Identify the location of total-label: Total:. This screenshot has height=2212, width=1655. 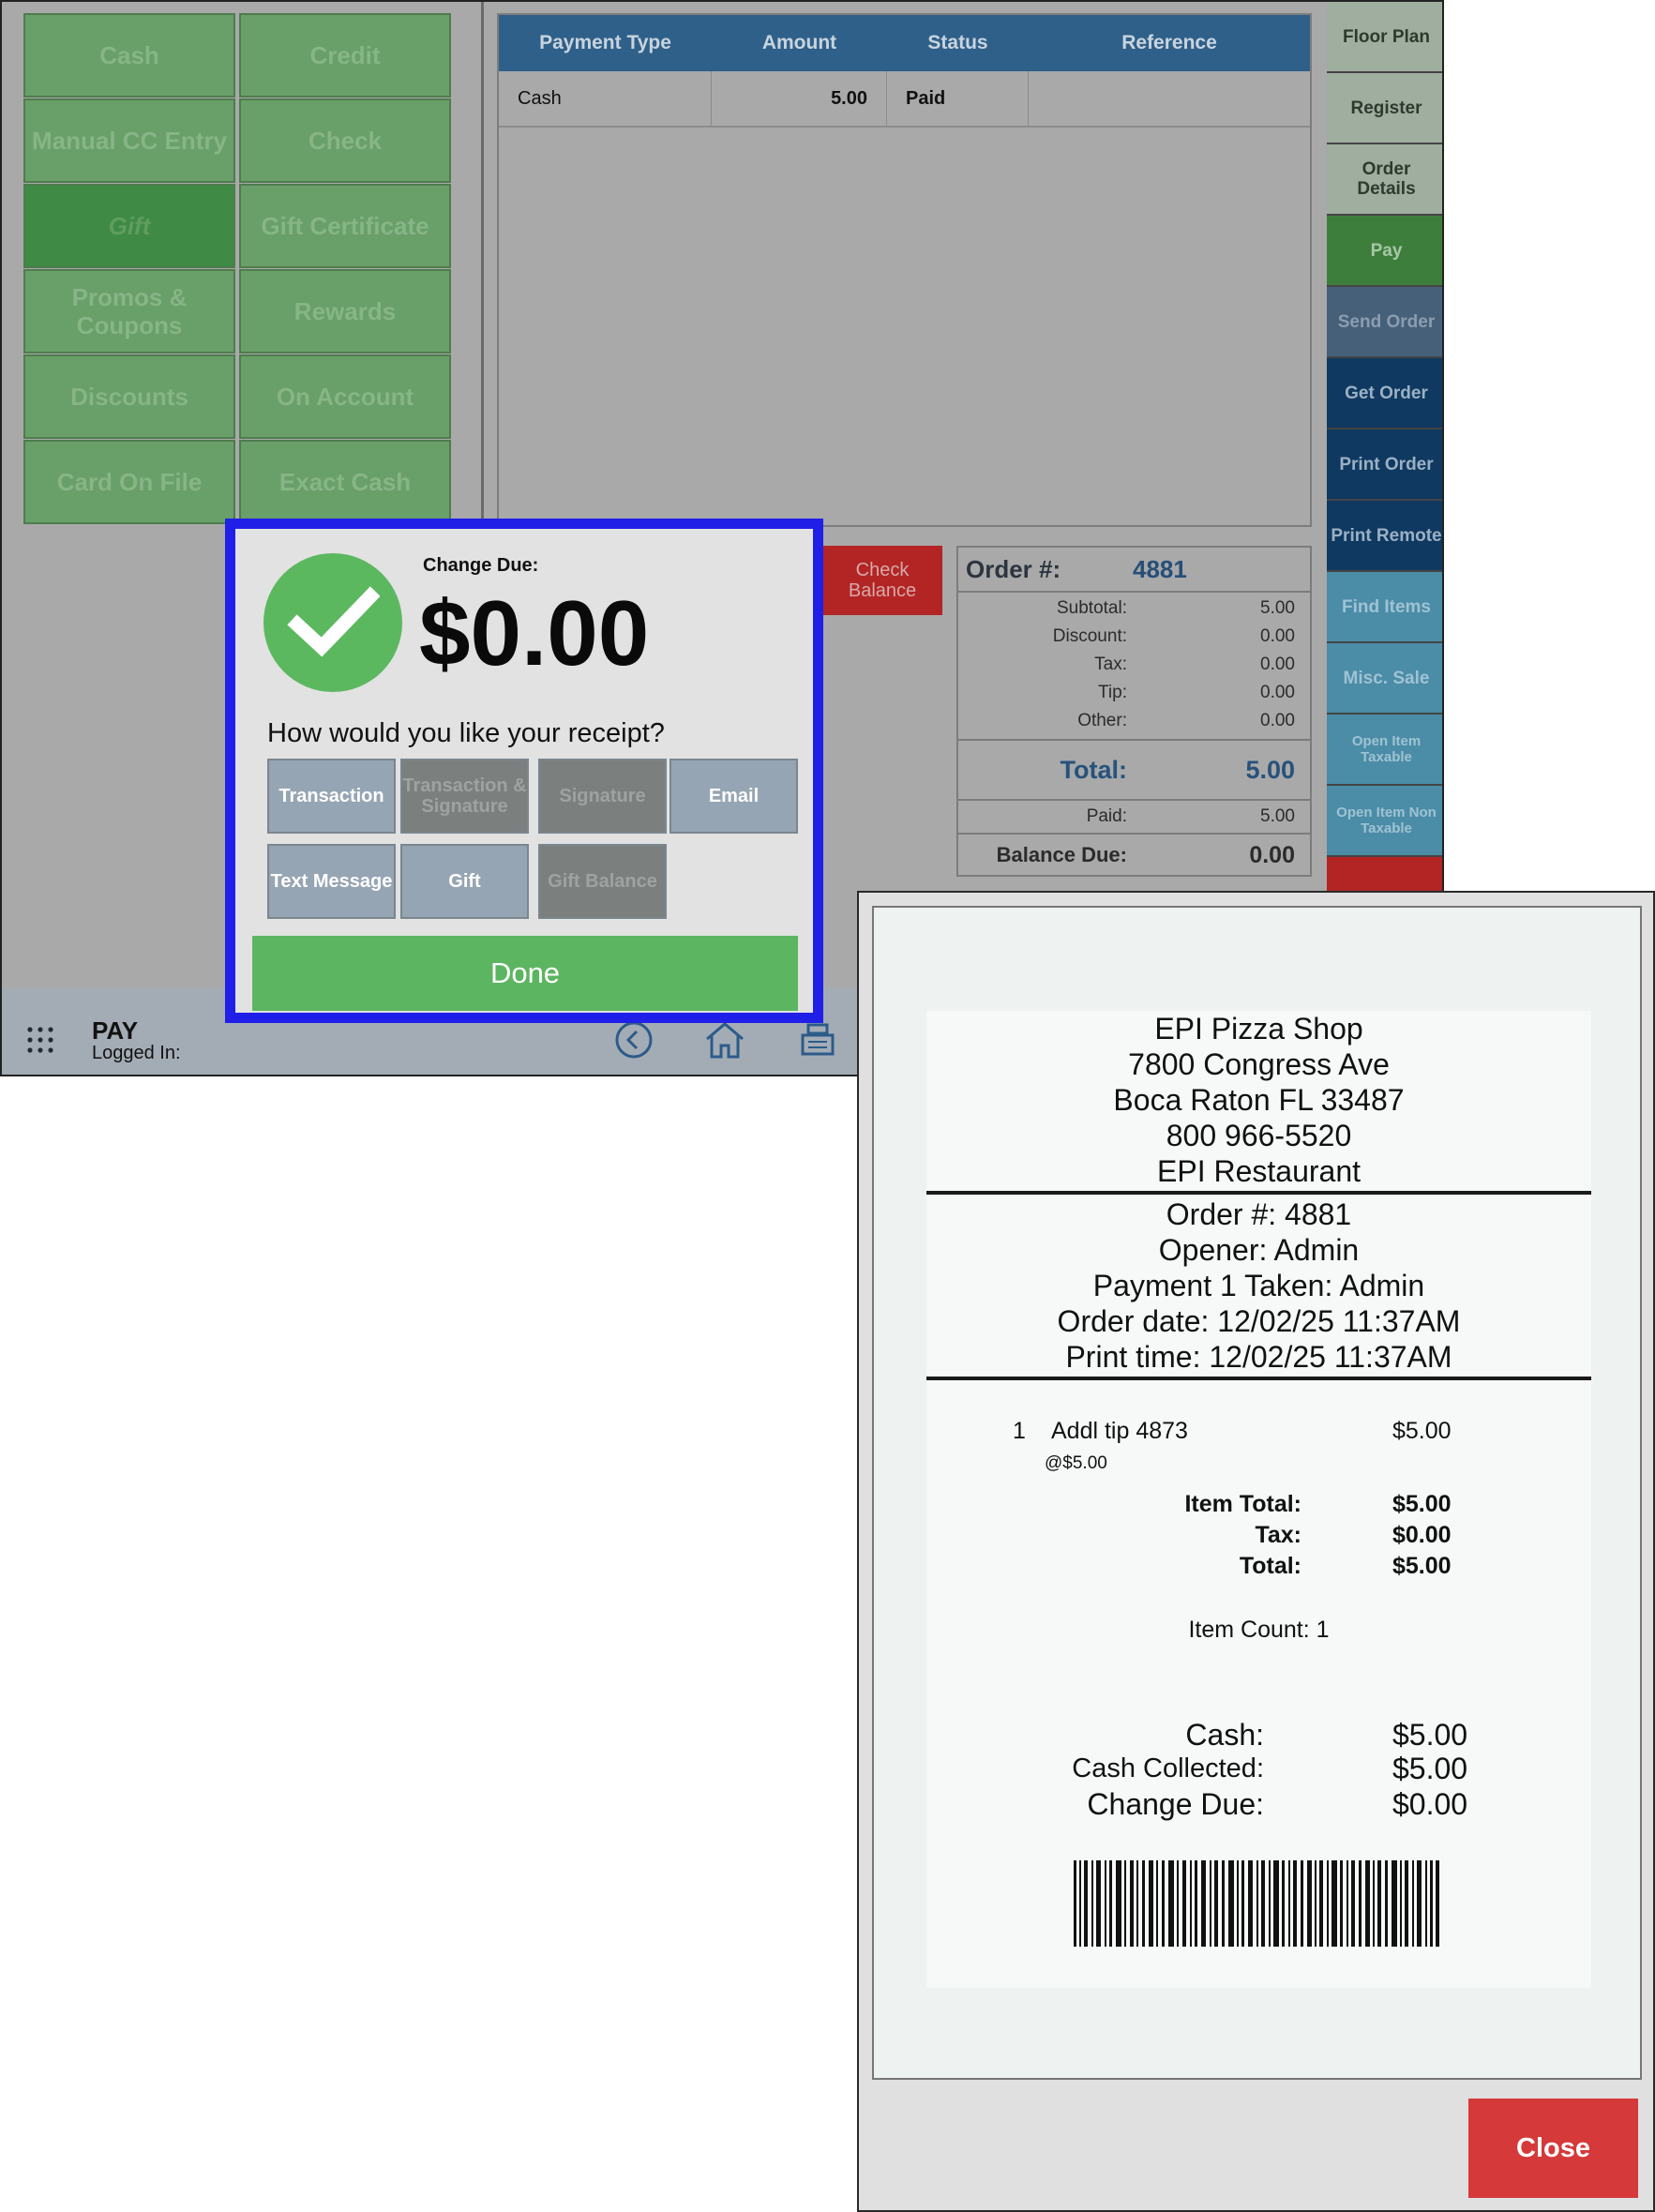
(1093, 769).